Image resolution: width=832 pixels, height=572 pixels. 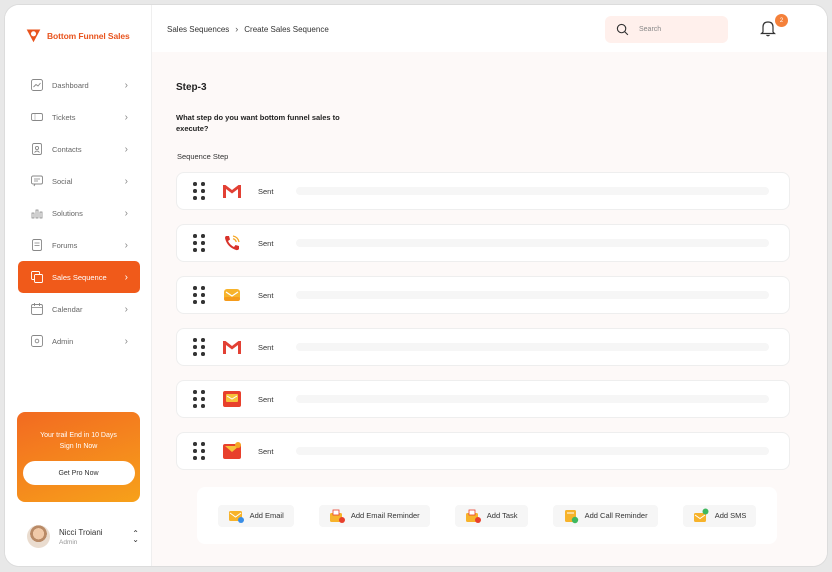 I want to click on sms-icon, so click(x=701, y=515).